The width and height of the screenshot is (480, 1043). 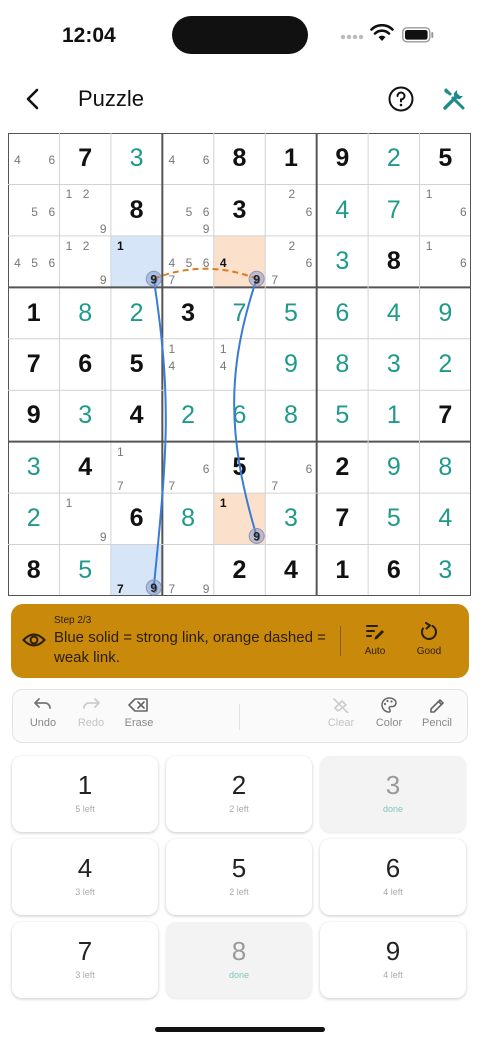 I want to click on home-indicator, so click(x=240, y=1029).